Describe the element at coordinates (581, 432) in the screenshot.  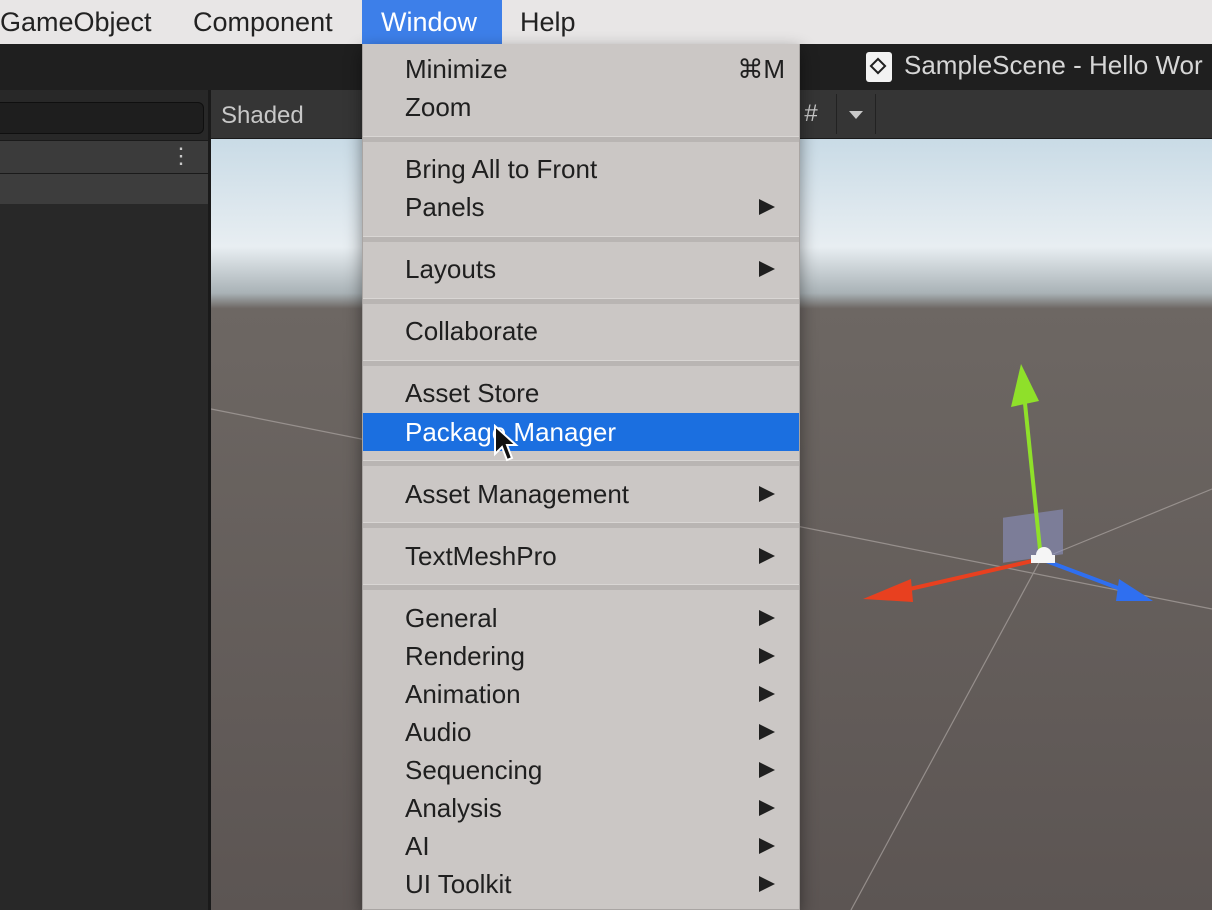
I see `menu-item-package-manager: Package Manager` at that location.